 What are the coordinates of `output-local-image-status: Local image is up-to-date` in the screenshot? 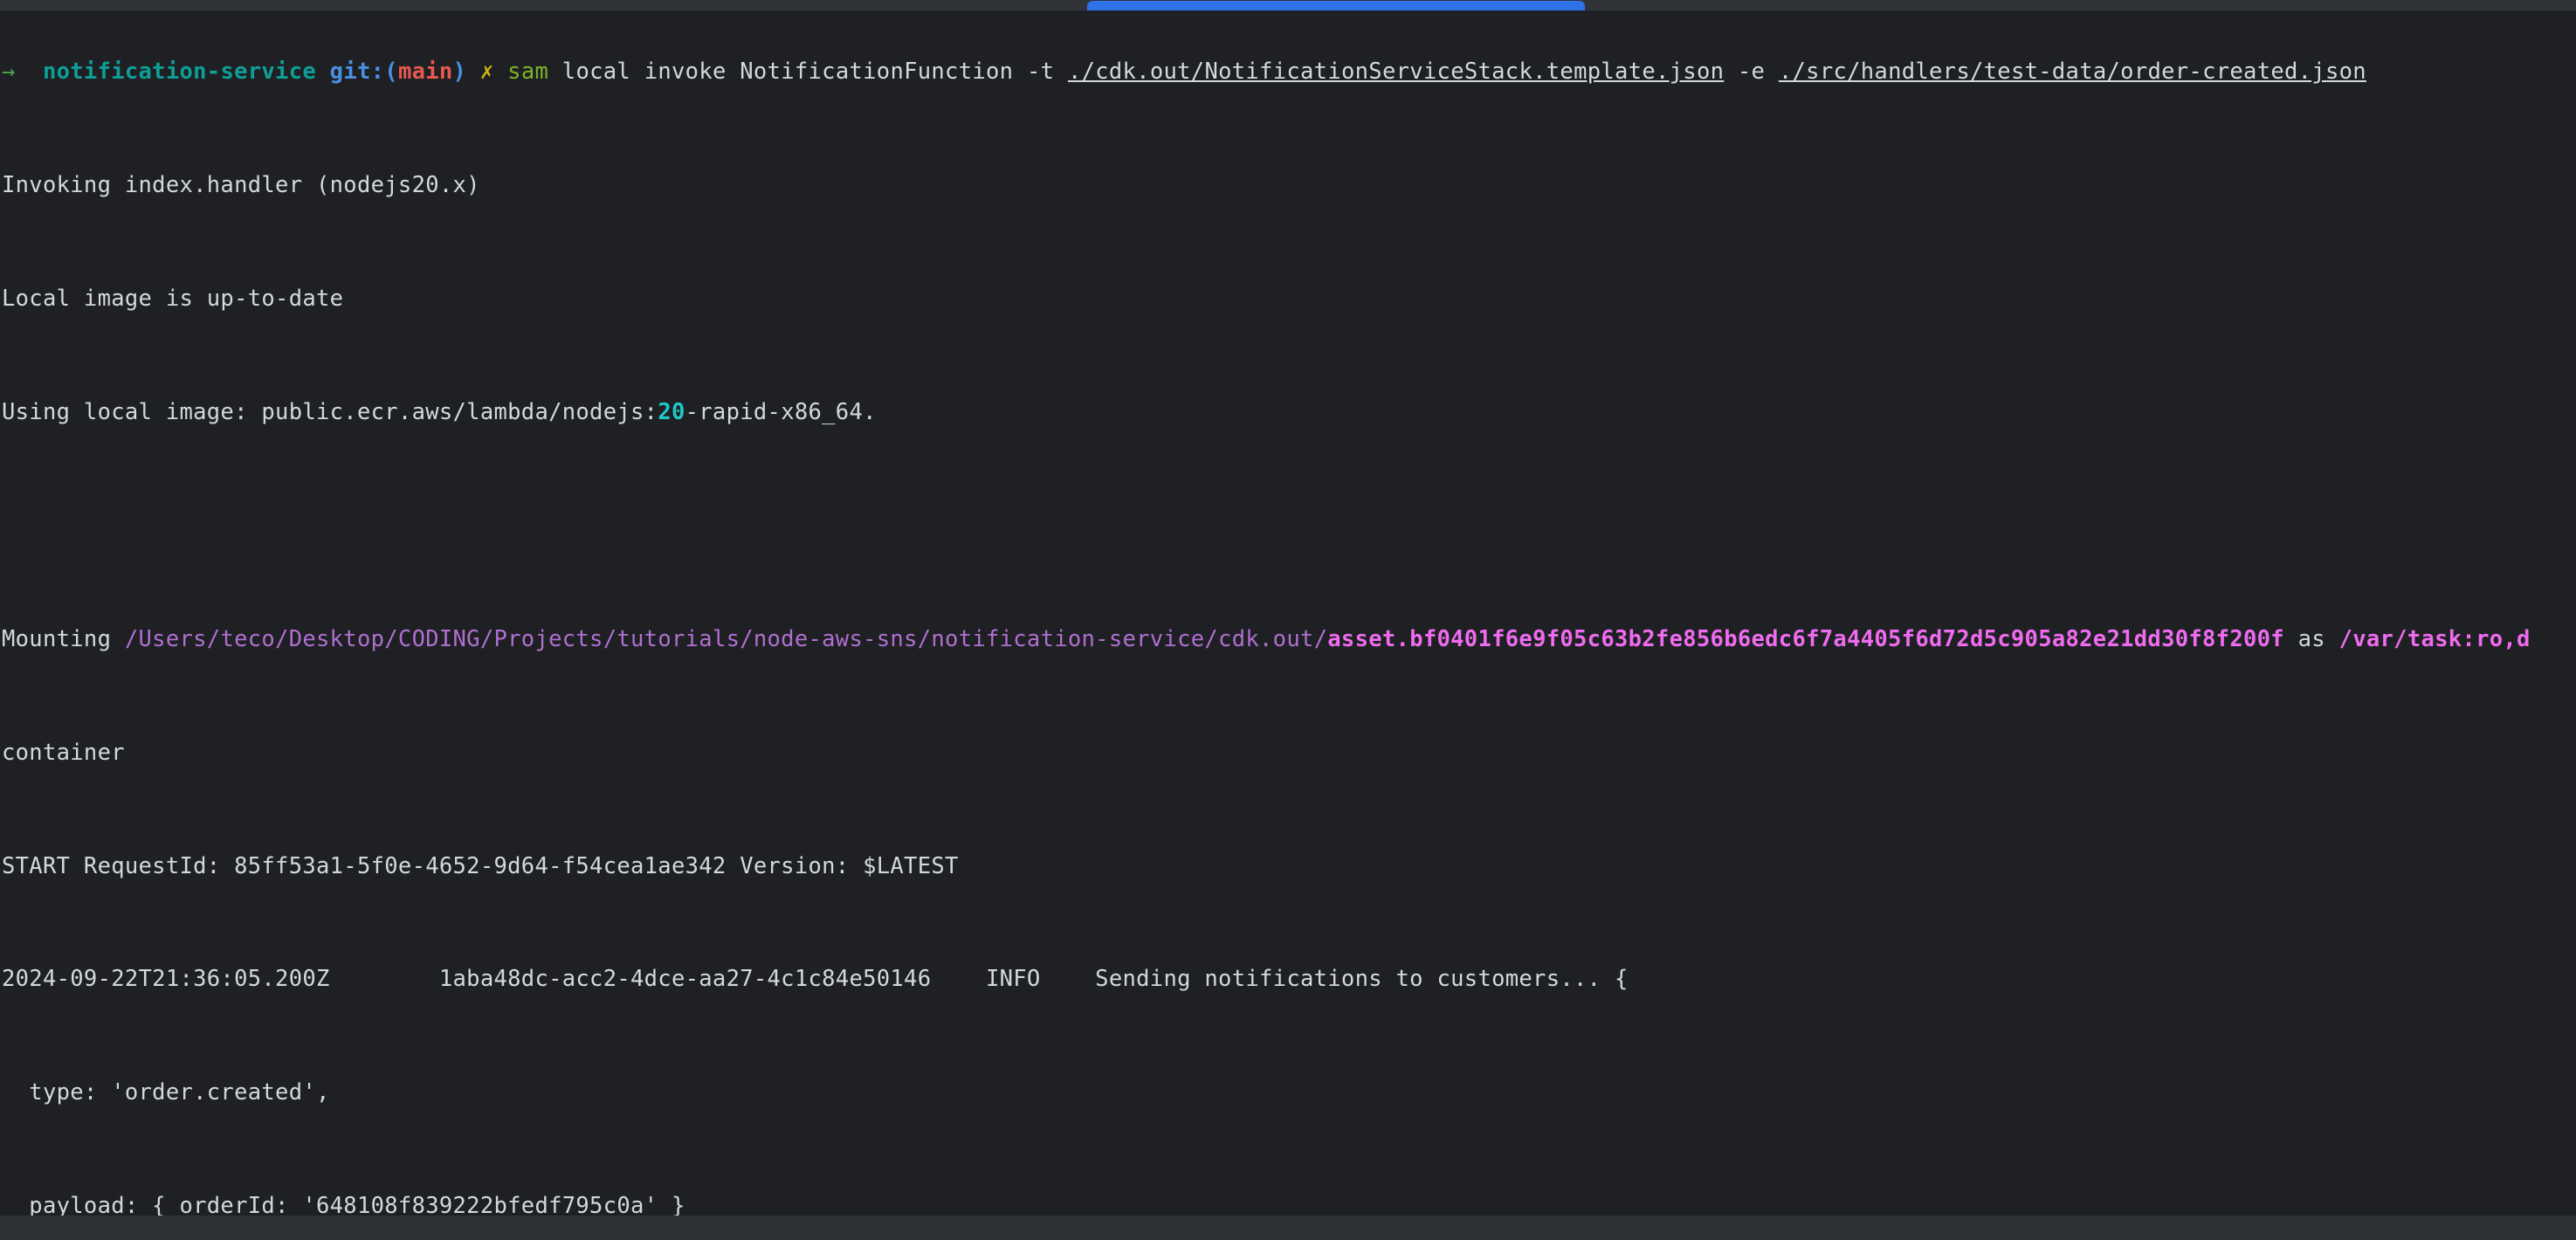 It's located at (173, 299).